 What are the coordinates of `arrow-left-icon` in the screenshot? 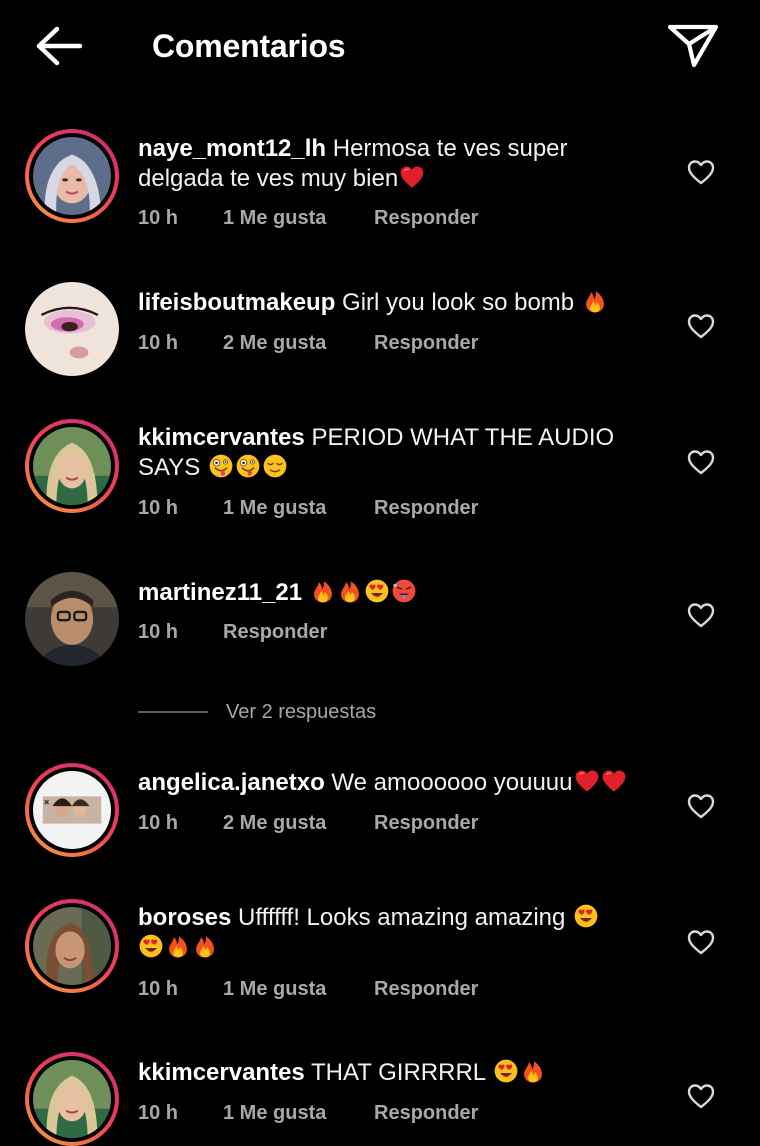 It's located at (59, 46).